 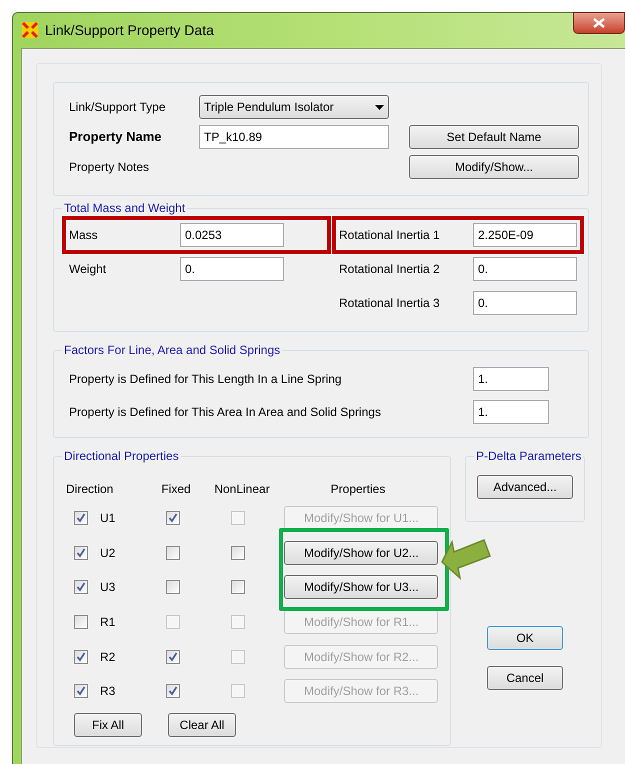 What do you see at coordinates (525, 235) in the screenshot?
I see `text-field: 2.250E-09` at bounding box center [525, 235].